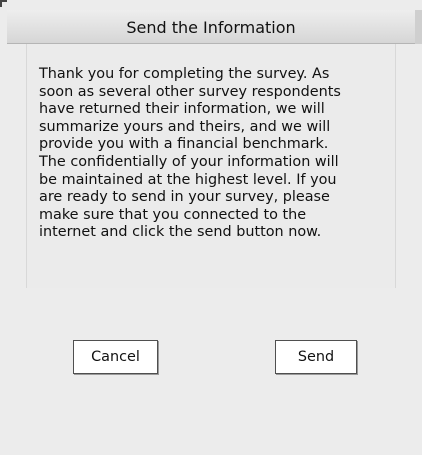 The image size is (422, 455). I want to click on title-bar-edge, so click(418, 27).